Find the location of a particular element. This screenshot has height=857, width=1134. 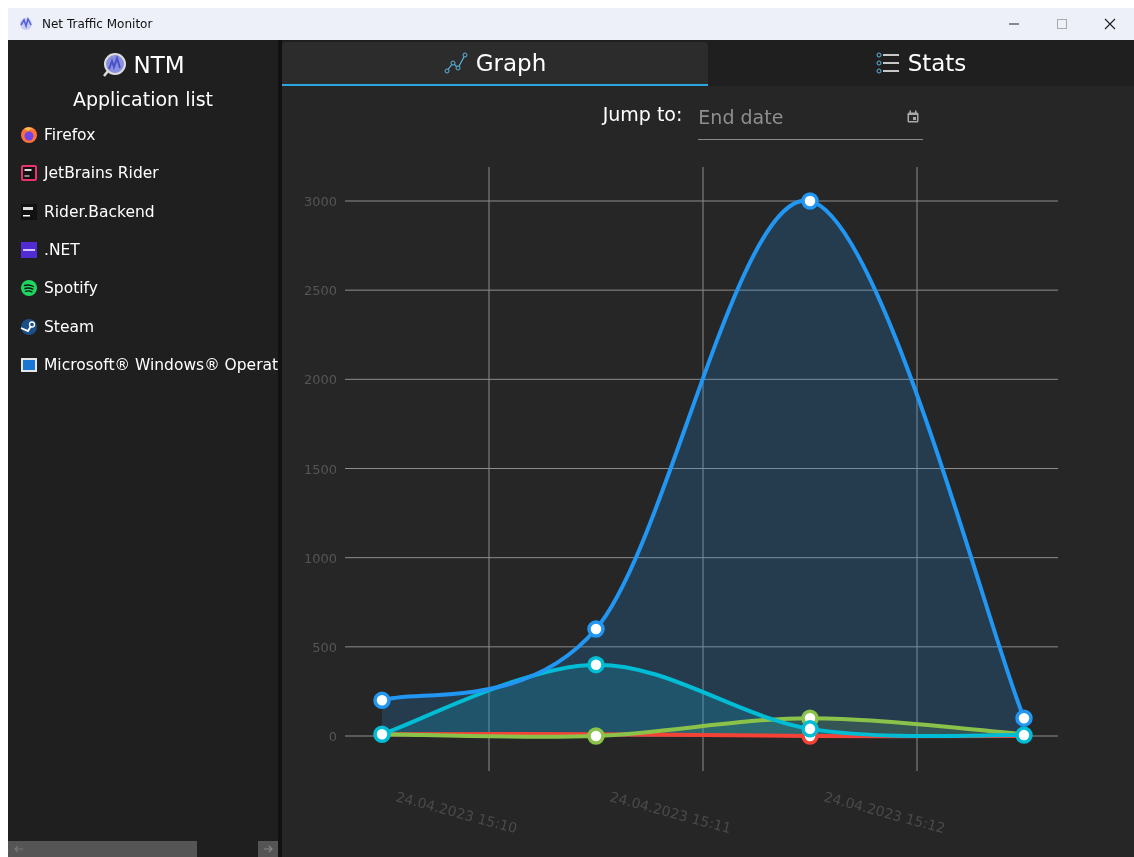

app-name-text: Rider.Backend is located at coordinates (99, 211).